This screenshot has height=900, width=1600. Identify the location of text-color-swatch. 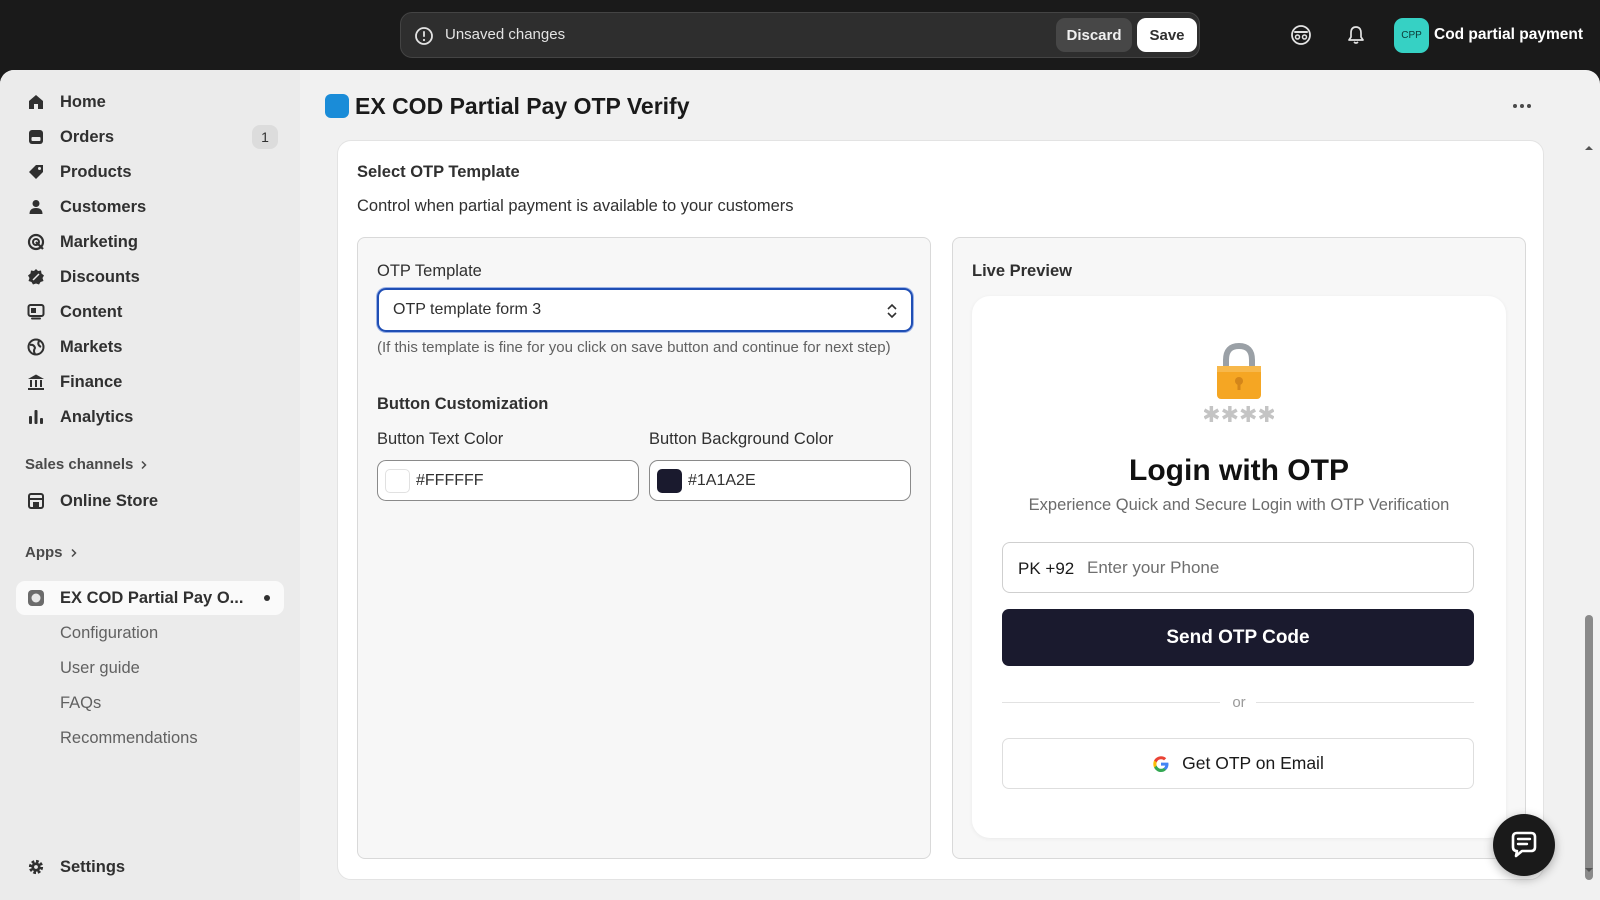
(397, 481).